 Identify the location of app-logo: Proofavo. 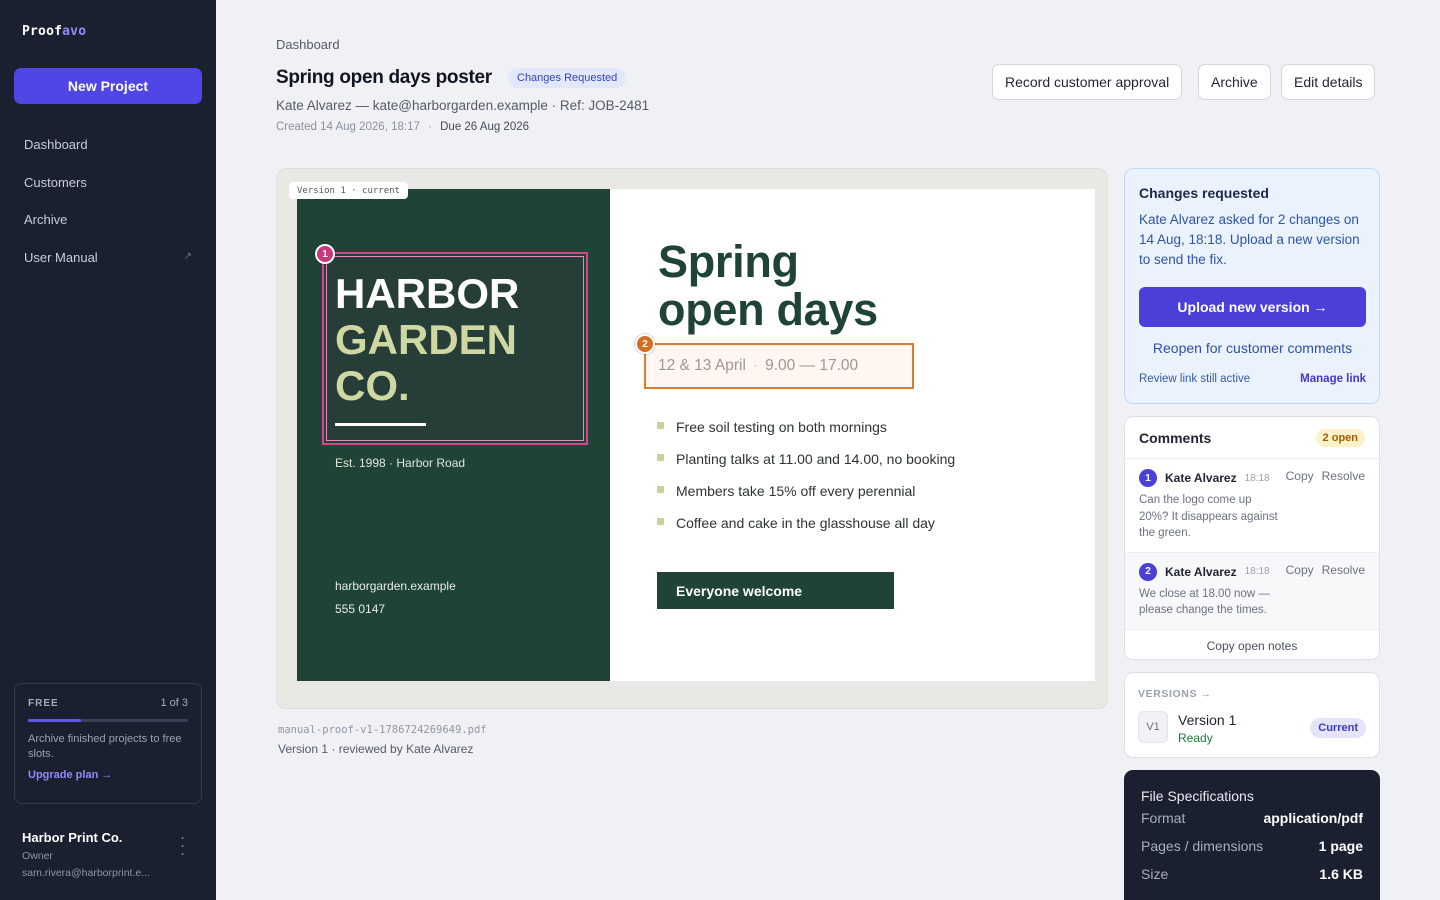
(54, 31).